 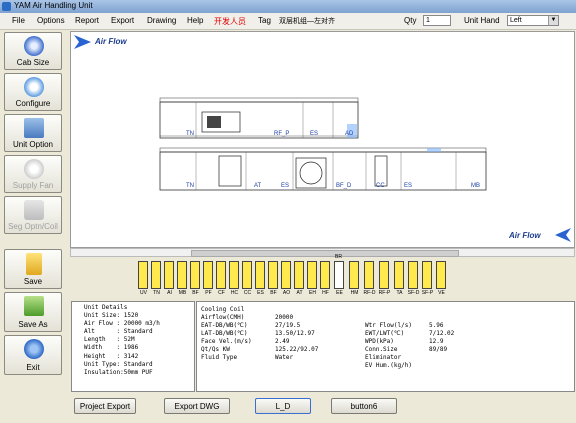 What do you see at coordinates (111, 356) in the screenshot?
I see `unit-details-line: Height : 3142` at bounding box center [111, 356].